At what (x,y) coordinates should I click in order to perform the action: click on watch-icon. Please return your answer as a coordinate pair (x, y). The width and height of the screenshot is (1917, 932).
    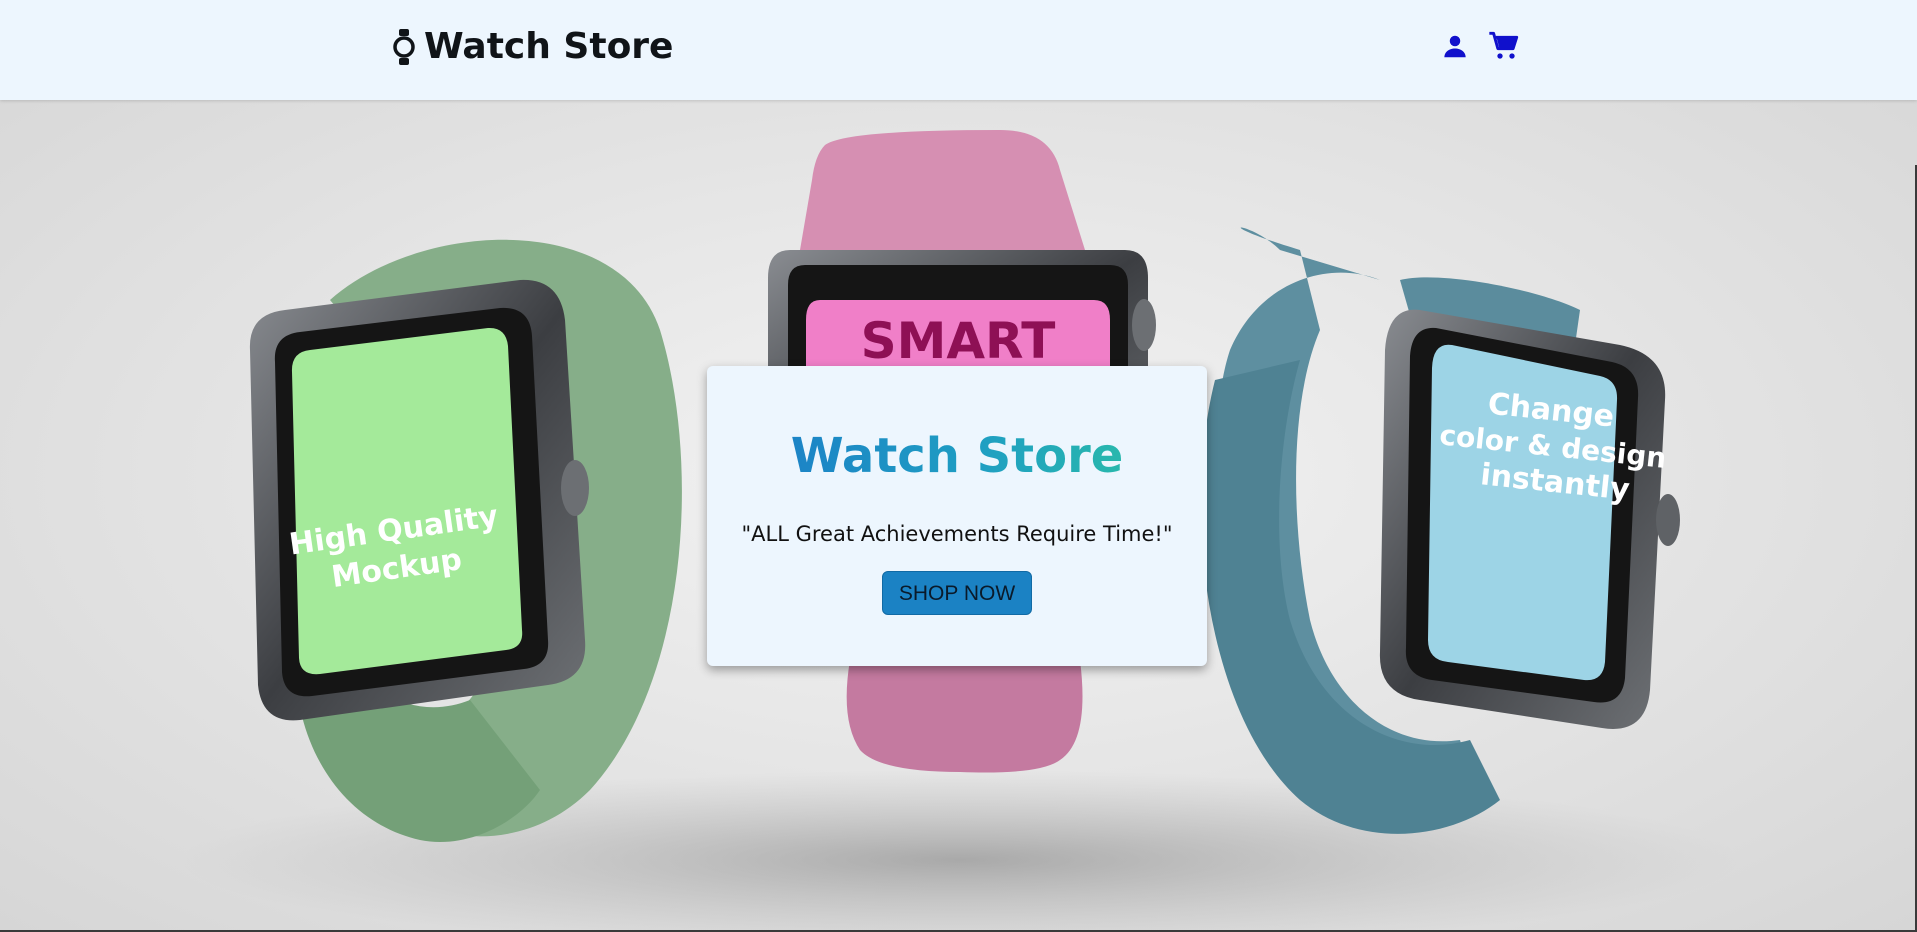
    Looking at the image, I should click on (404, 47).